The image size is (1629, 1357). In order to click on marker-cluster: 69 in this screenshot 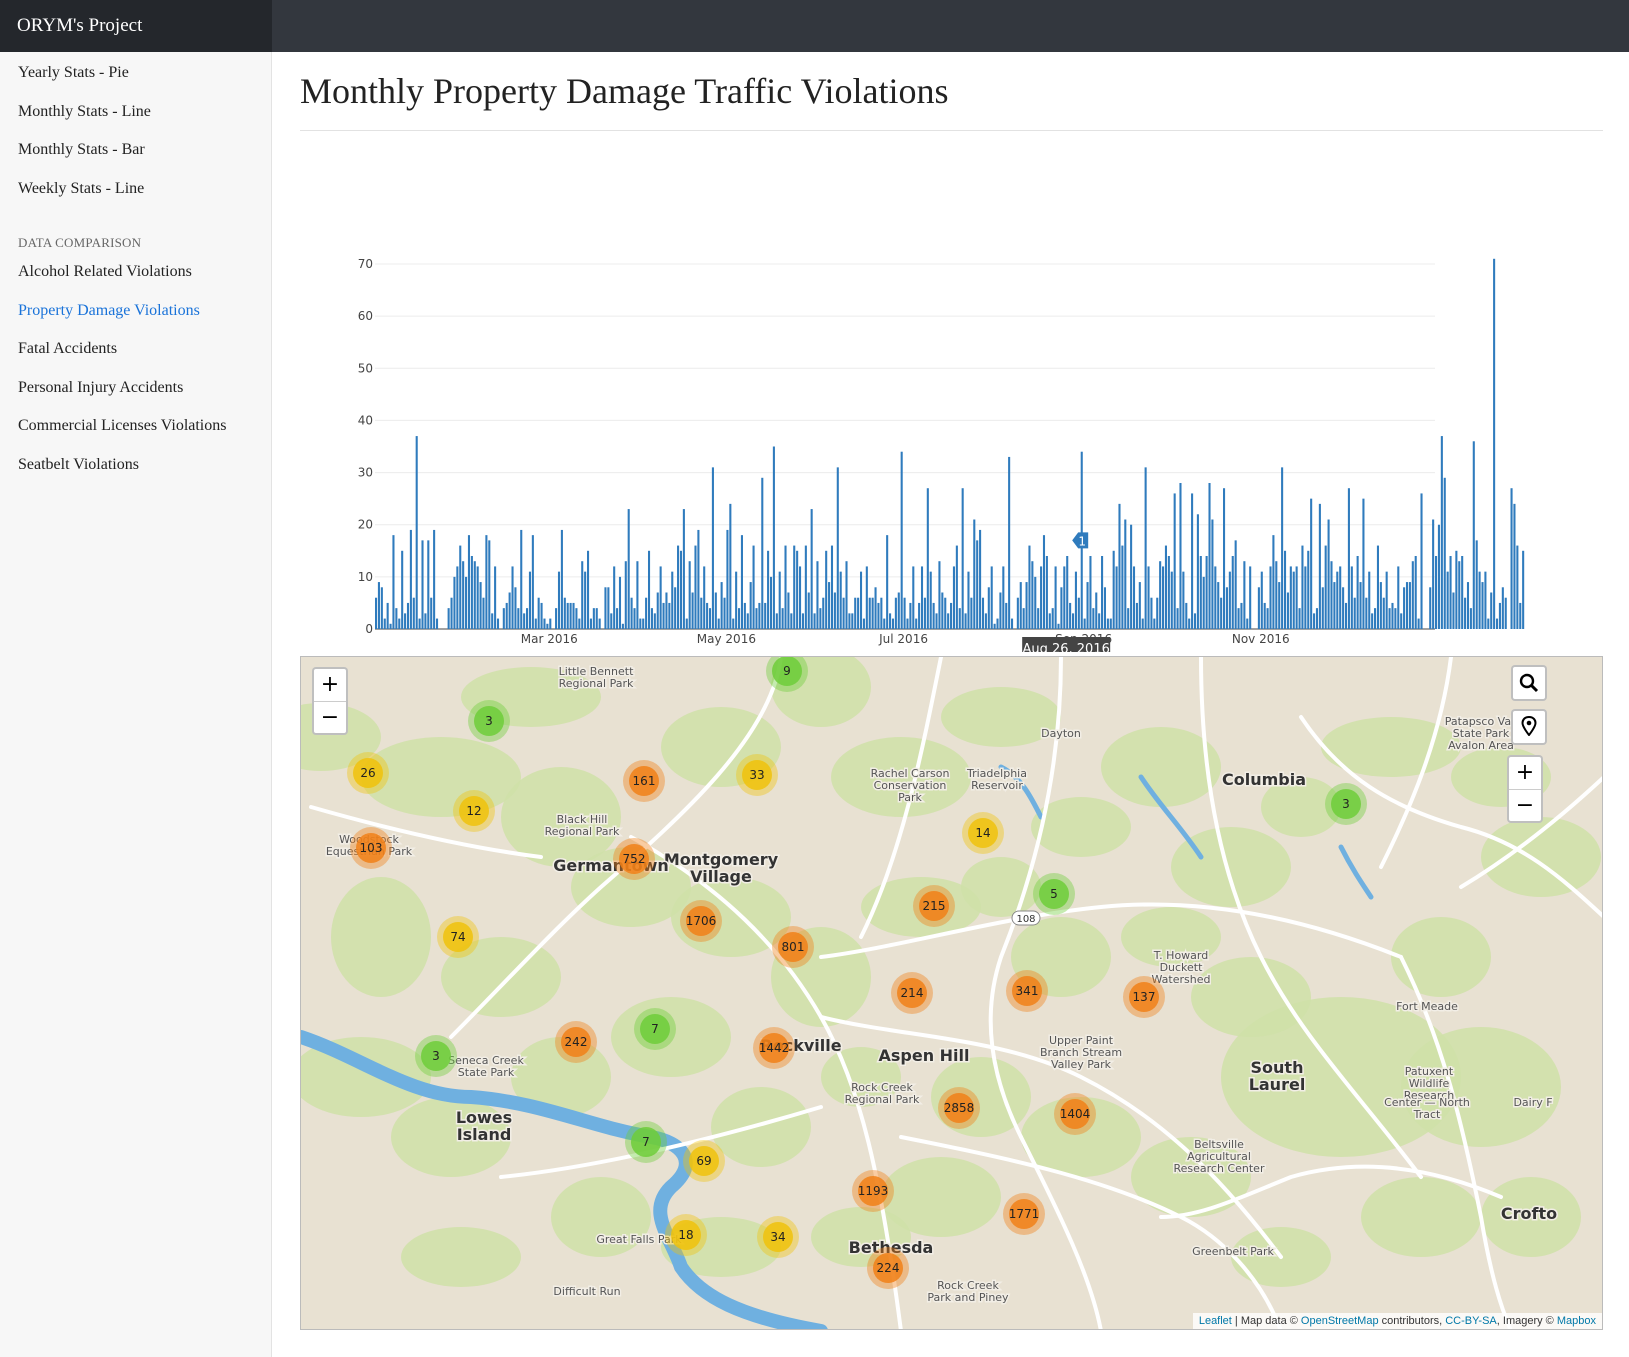, I will do `click(704, 1161)`.